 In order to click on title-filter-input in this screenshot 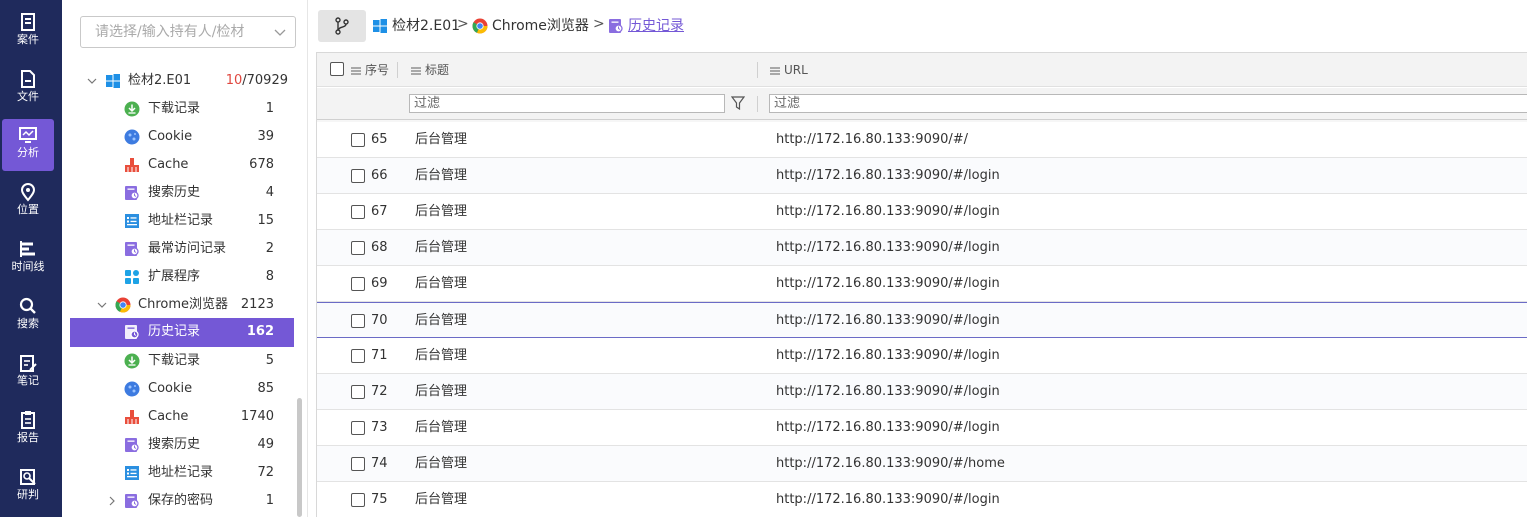, I will do `click(567, 103)`.